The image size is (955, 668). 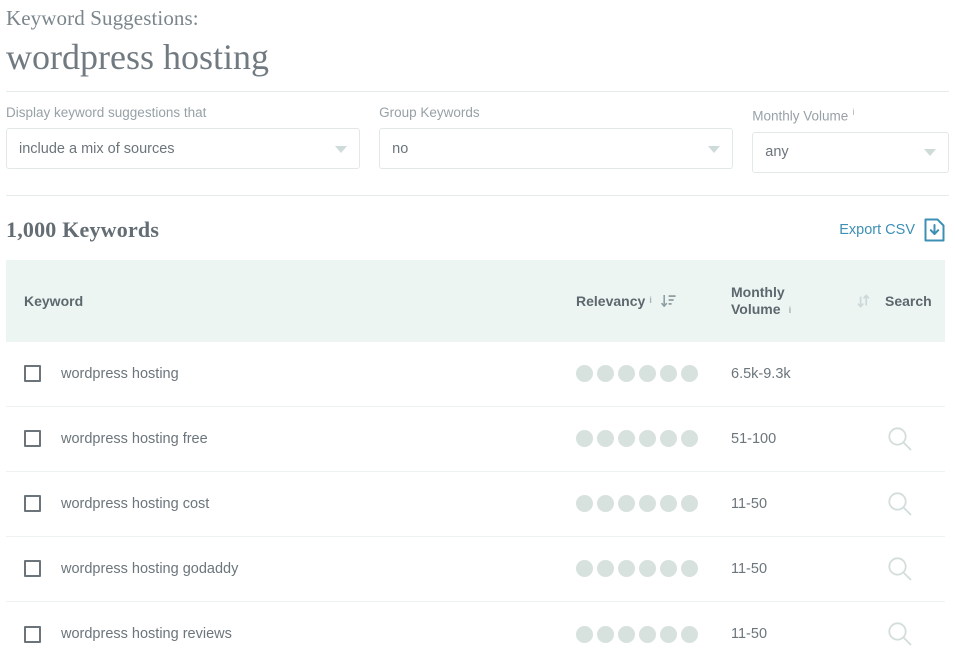 I want to click on monthly-volume-sort-button, so click(x=863, y=301).